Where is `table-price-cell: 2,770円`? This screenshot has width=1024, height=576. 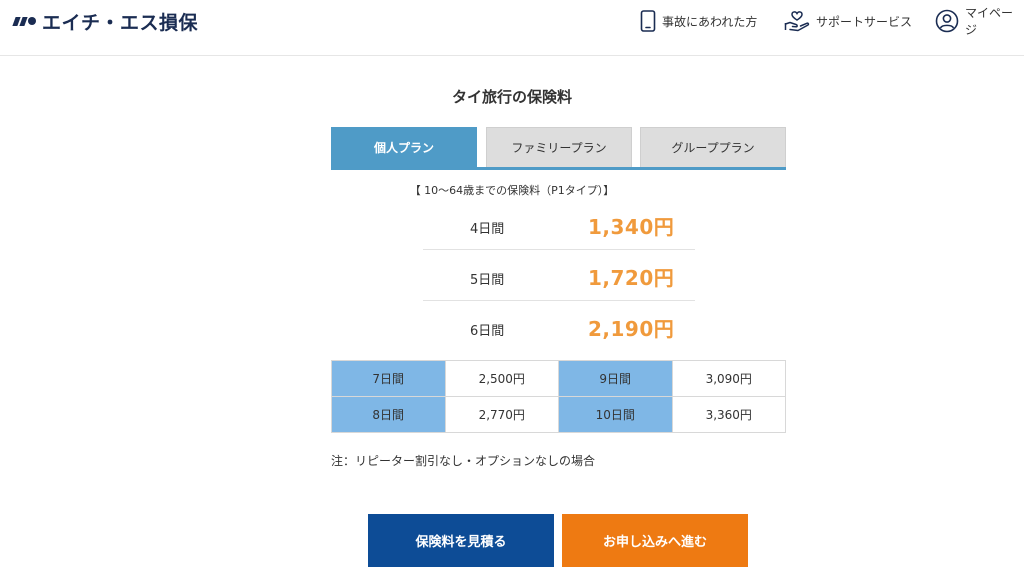
table-price-cell: 2,770円 is located at coordinates (501, 414).